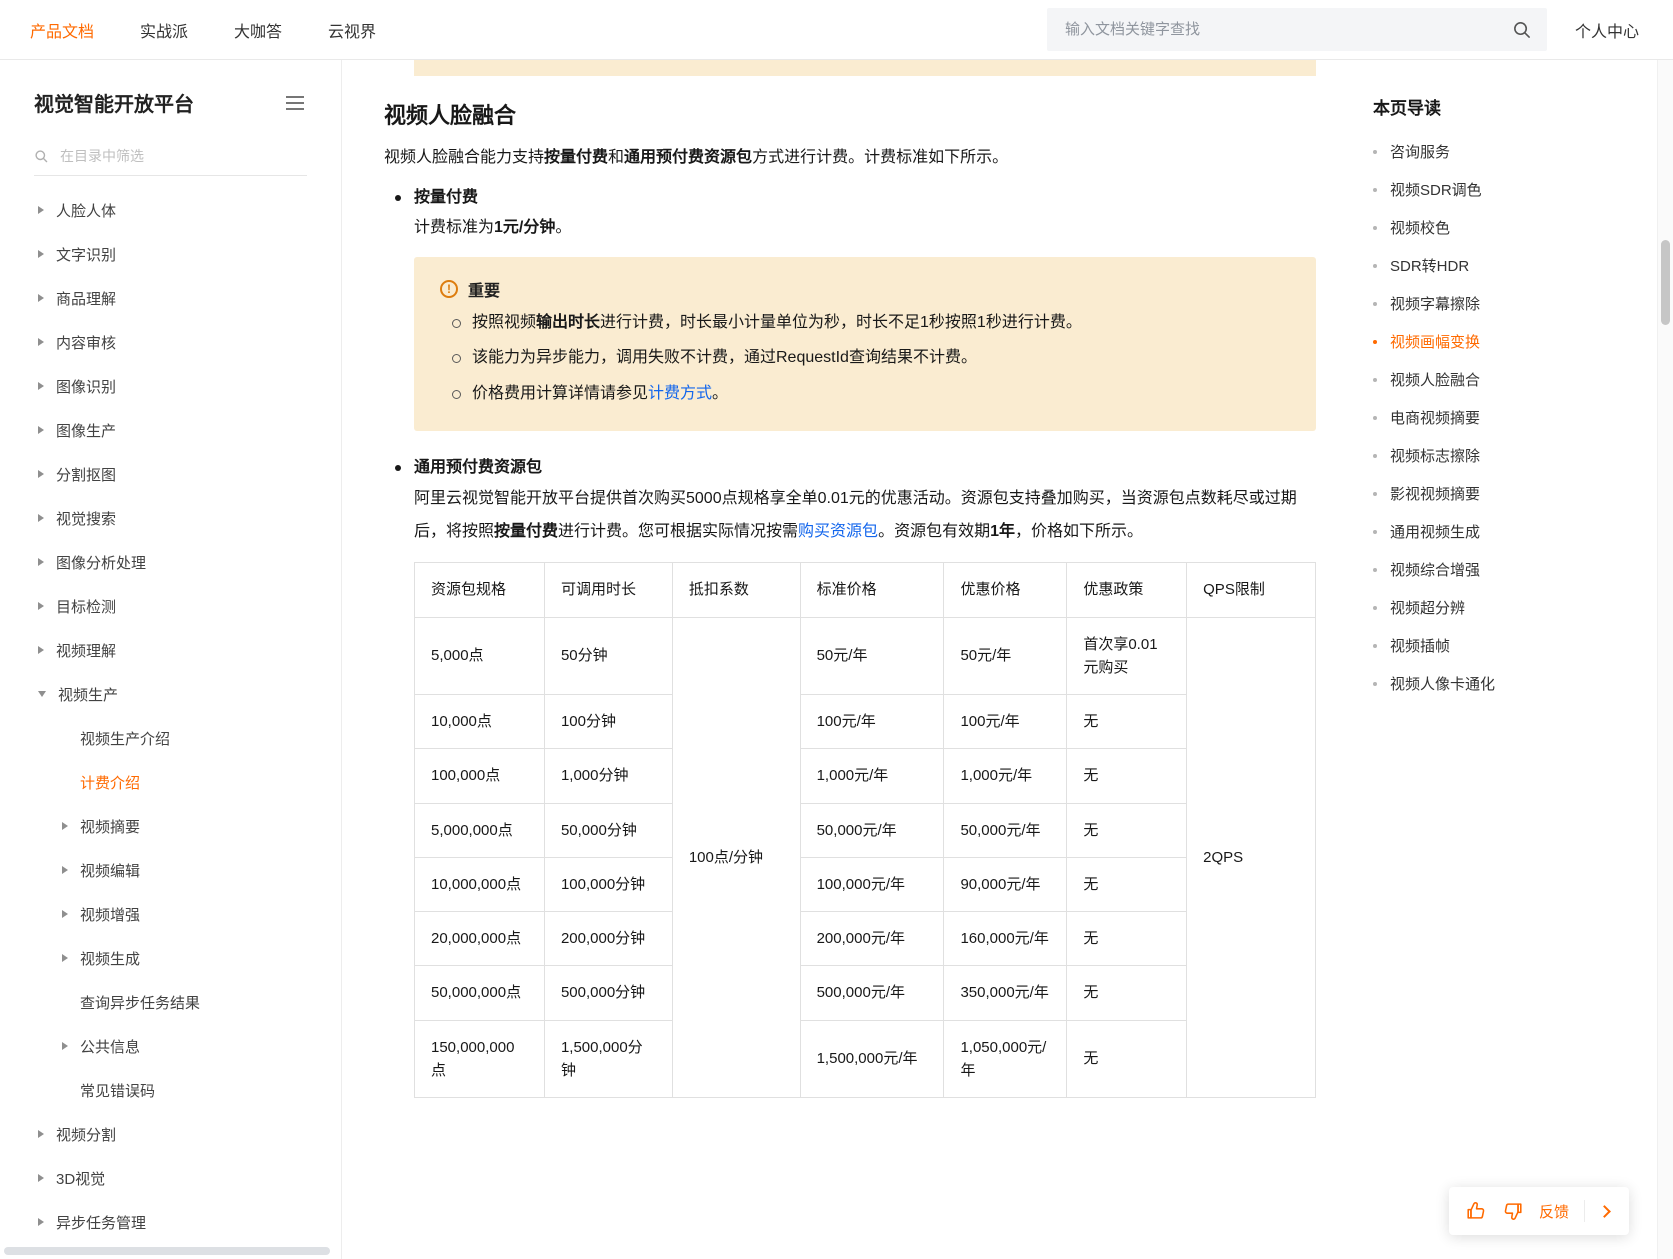 The width and height of the screenshot is (1673, 1259). Describe the element at coordinates (170, 694) in the screenshot. I see `sidebar-item-video-production: 视频生产` at that location.